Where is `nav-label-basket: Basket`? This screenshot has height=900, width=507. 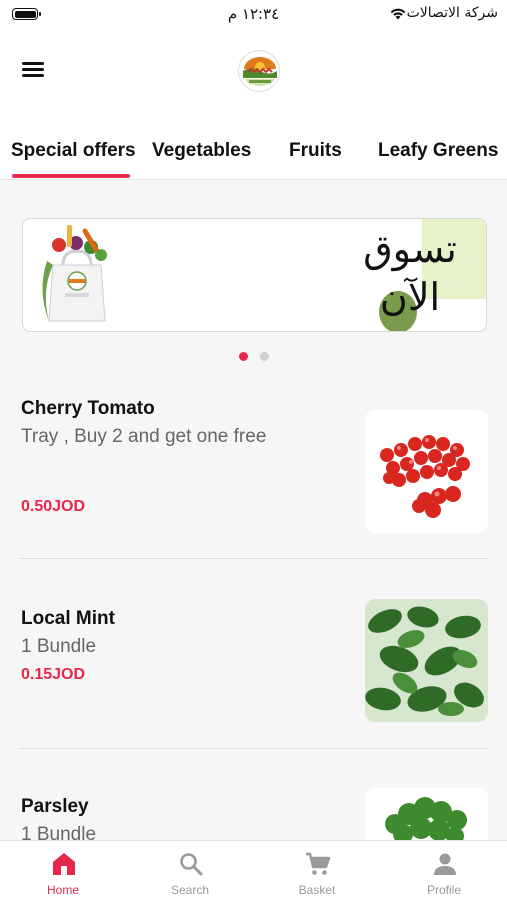
nav-label-basket: Basket is located at coordinates (317, 890).